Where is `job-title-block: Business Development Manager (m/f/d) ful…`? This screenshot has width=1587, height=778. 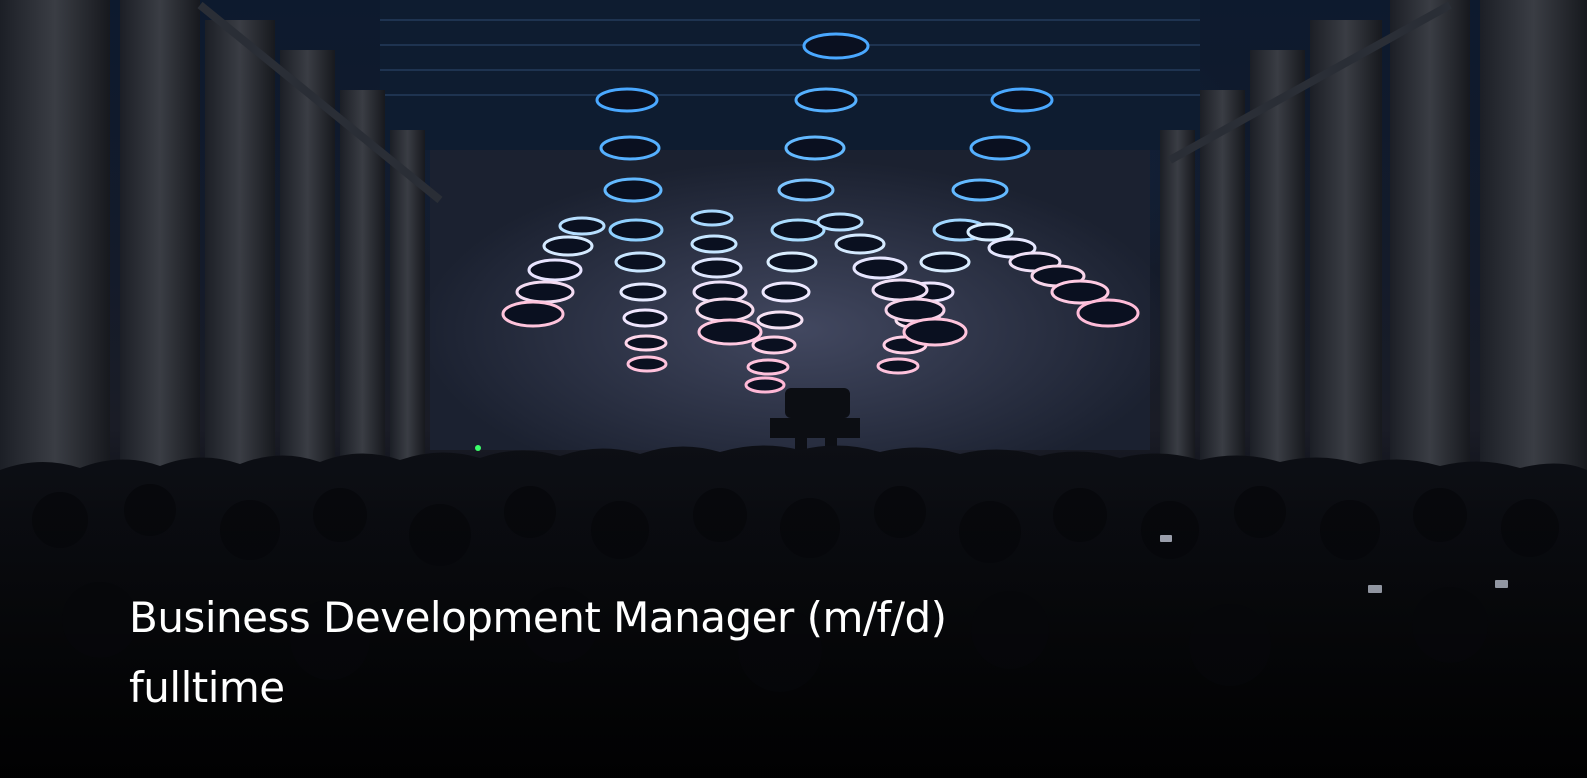 job-title-block: Business Development Manager (m/f/d) ful… is located at coordinates (538, 653).